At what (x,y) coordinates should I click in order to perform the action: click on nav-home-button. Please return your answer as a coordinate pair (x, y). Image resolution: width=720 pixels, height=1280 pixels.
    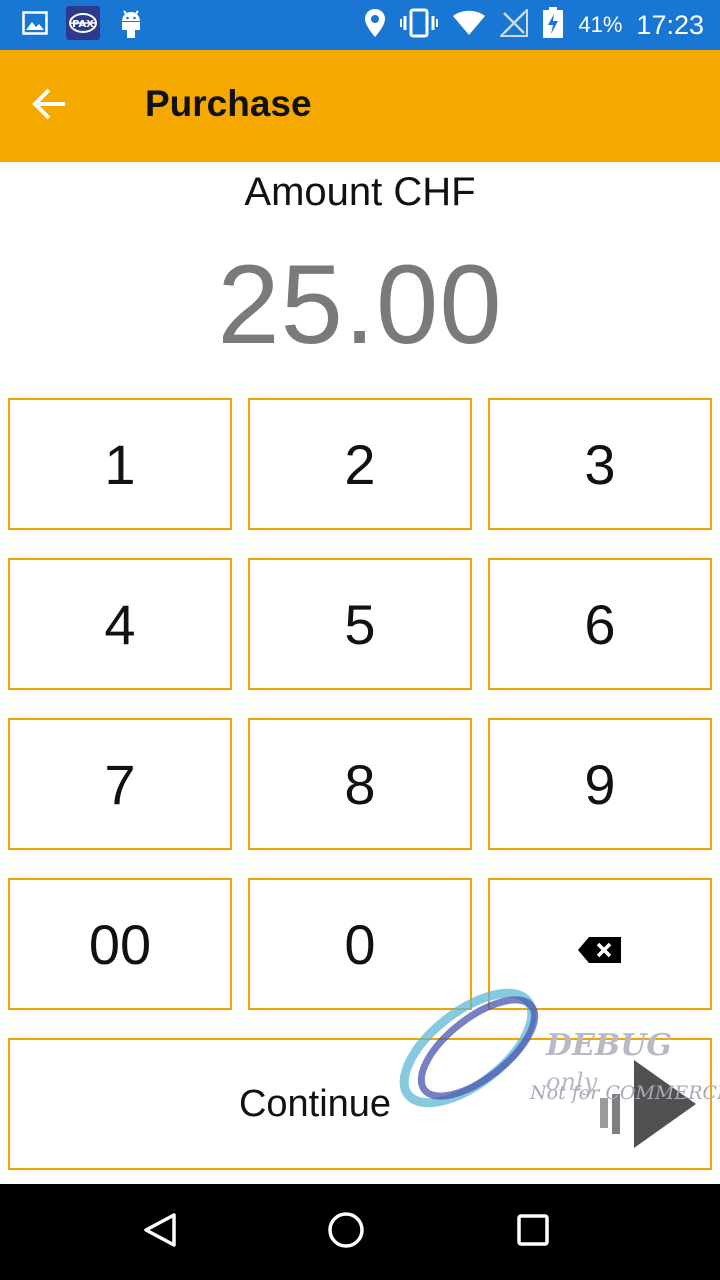
    Looking at the image, I should click on (346, 1232).